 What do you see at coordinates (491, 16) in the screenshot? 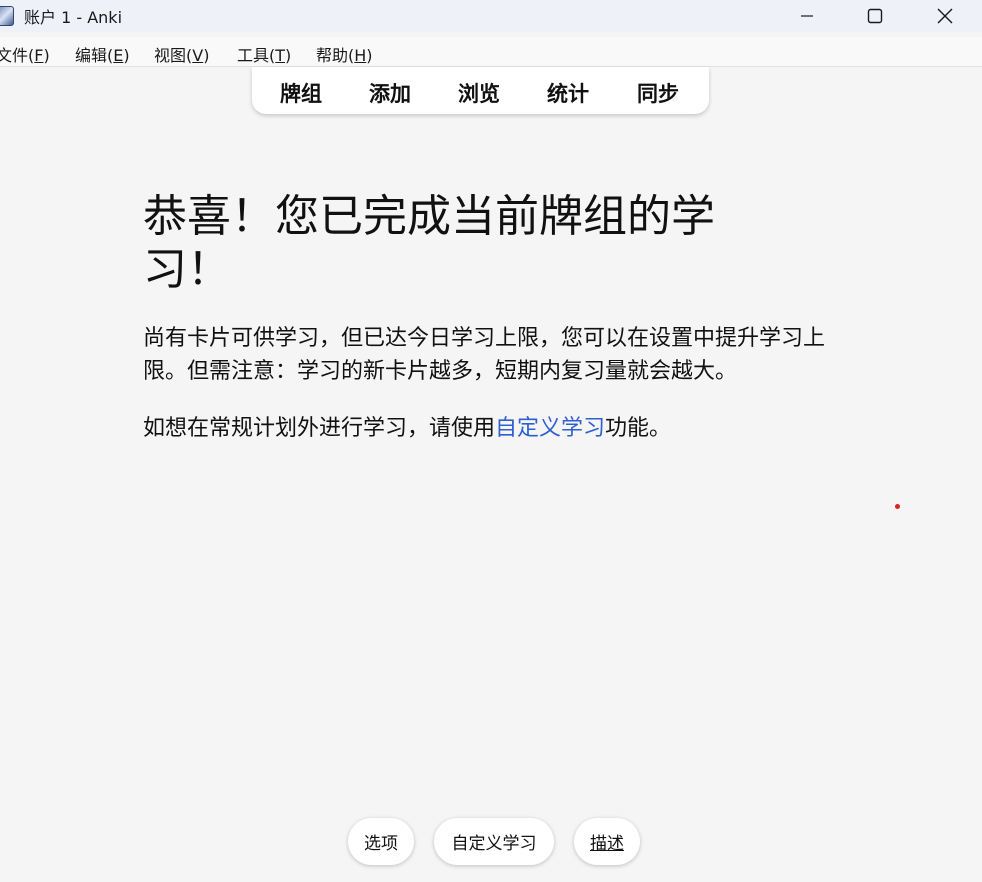
I see `title-bar: 账户 1 - Anki` at bounding box center [491, 16].